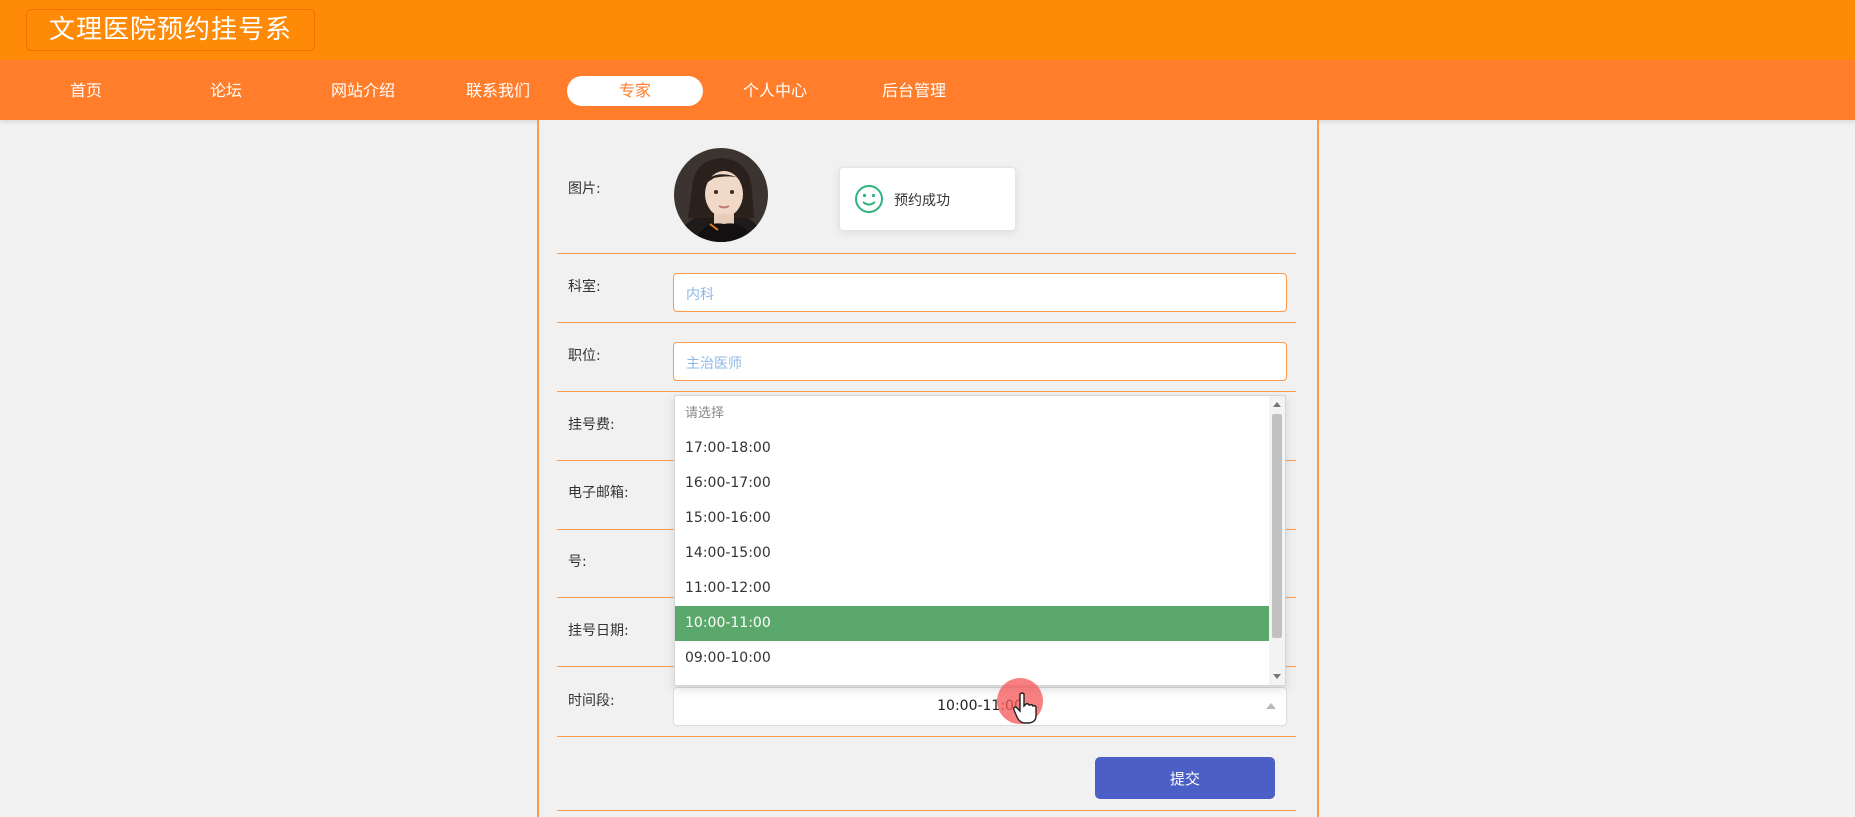 The height and width of the screenshot is (817, 1855). Describe the element at coordinates (598, 493) in the screenshot. I see `email-label: 电子邮箱:` at that location.